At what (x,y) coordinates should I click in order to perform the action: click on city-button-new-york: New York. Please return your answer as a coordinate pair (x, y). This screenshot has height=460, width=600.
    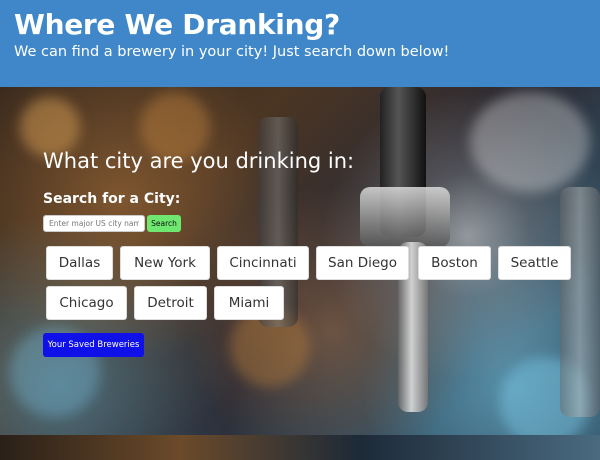
    Looking at the image, I should click on (165, 263).